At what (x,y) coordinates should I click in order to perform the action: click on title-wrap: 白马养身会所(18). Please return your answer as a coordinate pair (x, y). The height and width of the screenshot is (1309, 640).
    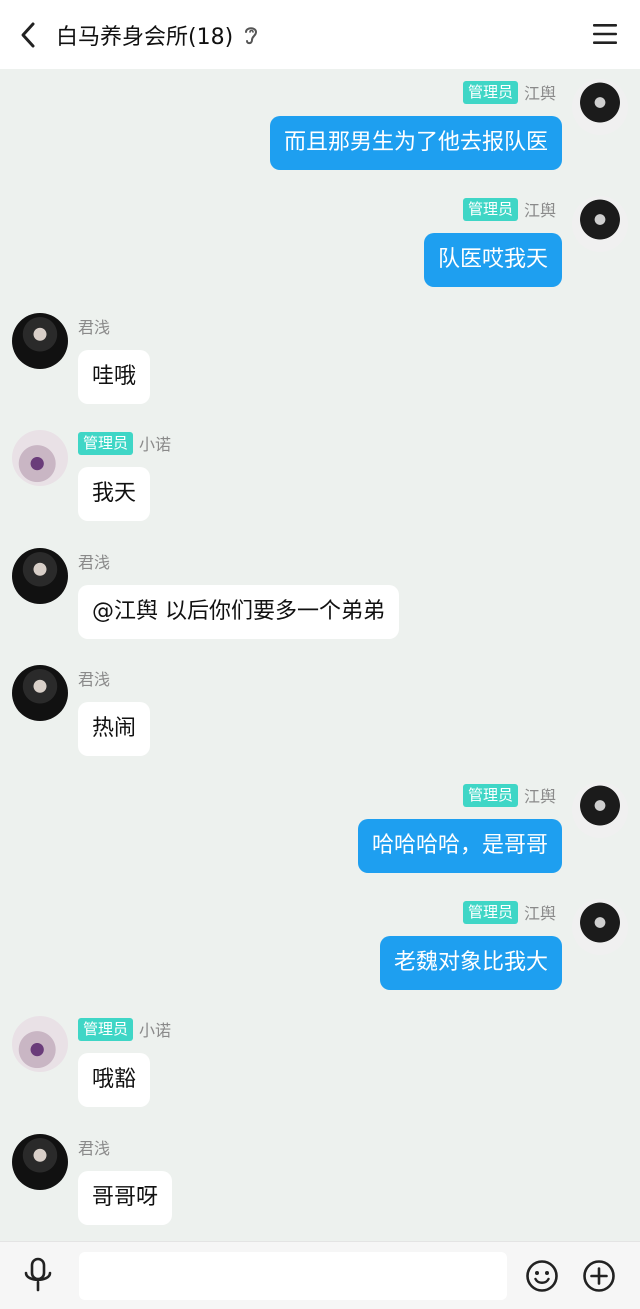
    Looking at the image, I should click on (158, 35).